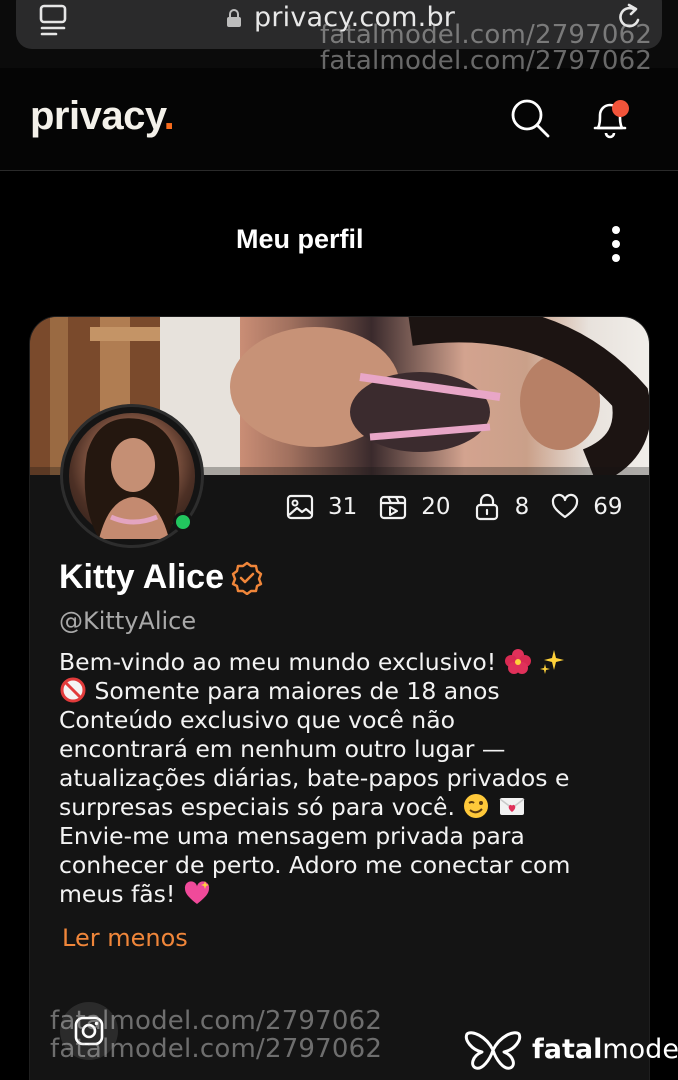 The image size is (678, 1080). I want to click on no-under-18-emoji-icon, so click(73, 690).